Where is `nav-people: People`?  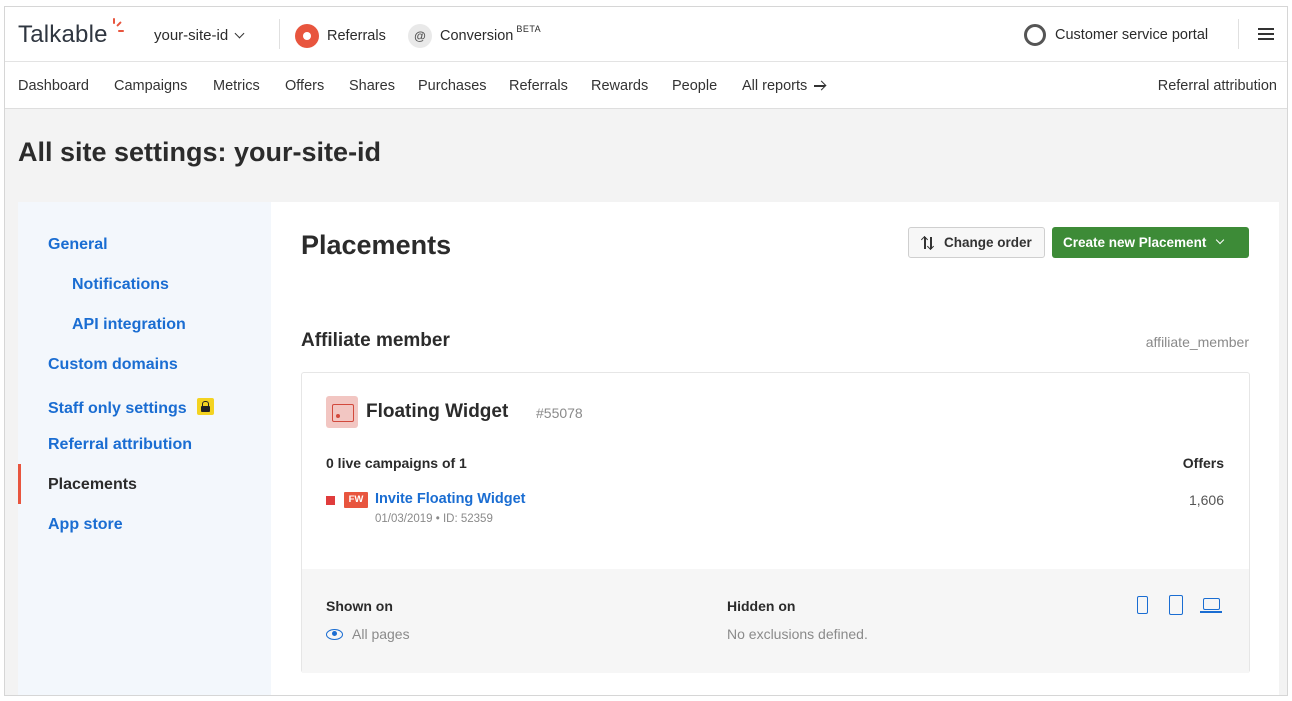 nav-people: People is located at coordinates (694, 86).